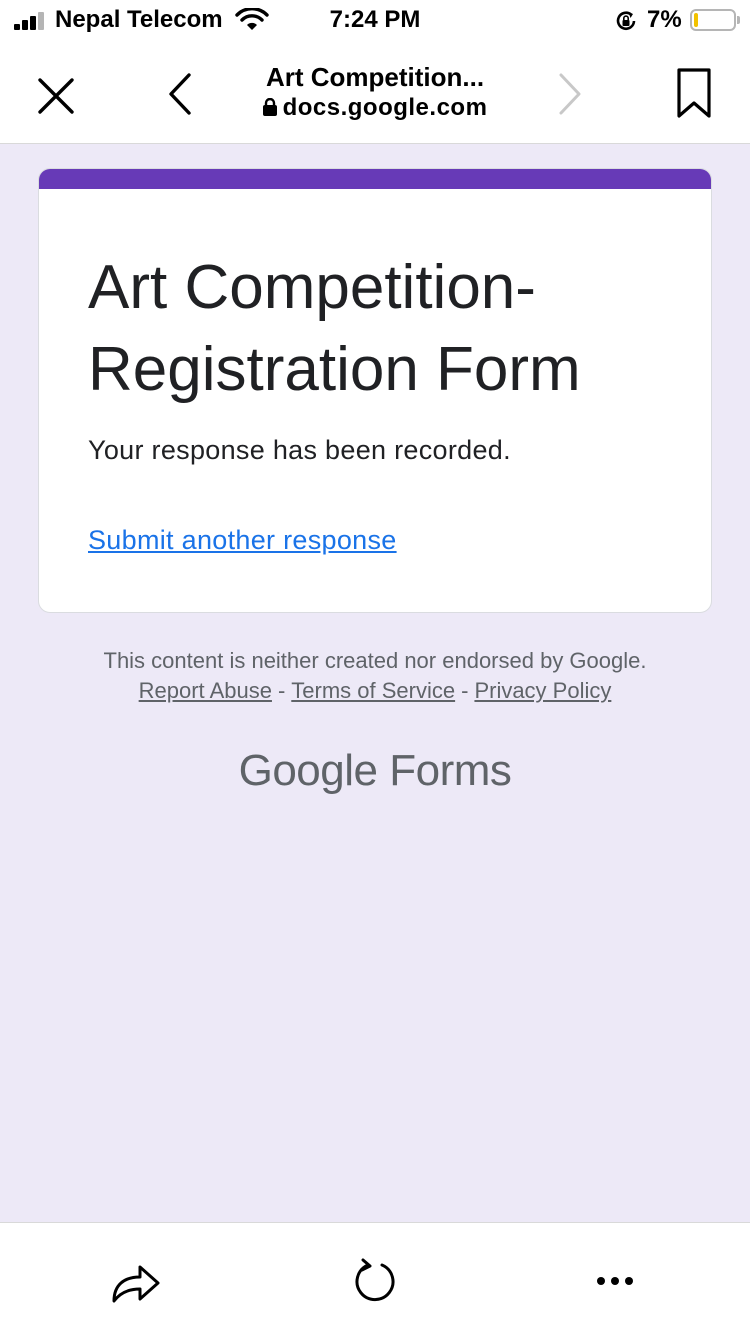 The width and height of the screenshot is (750, 1334). What do you see at coordinates (299, 450) in the screenshot?
I see `confirmation-message: Your response has been recorded.` at bounding box center [299, 450].